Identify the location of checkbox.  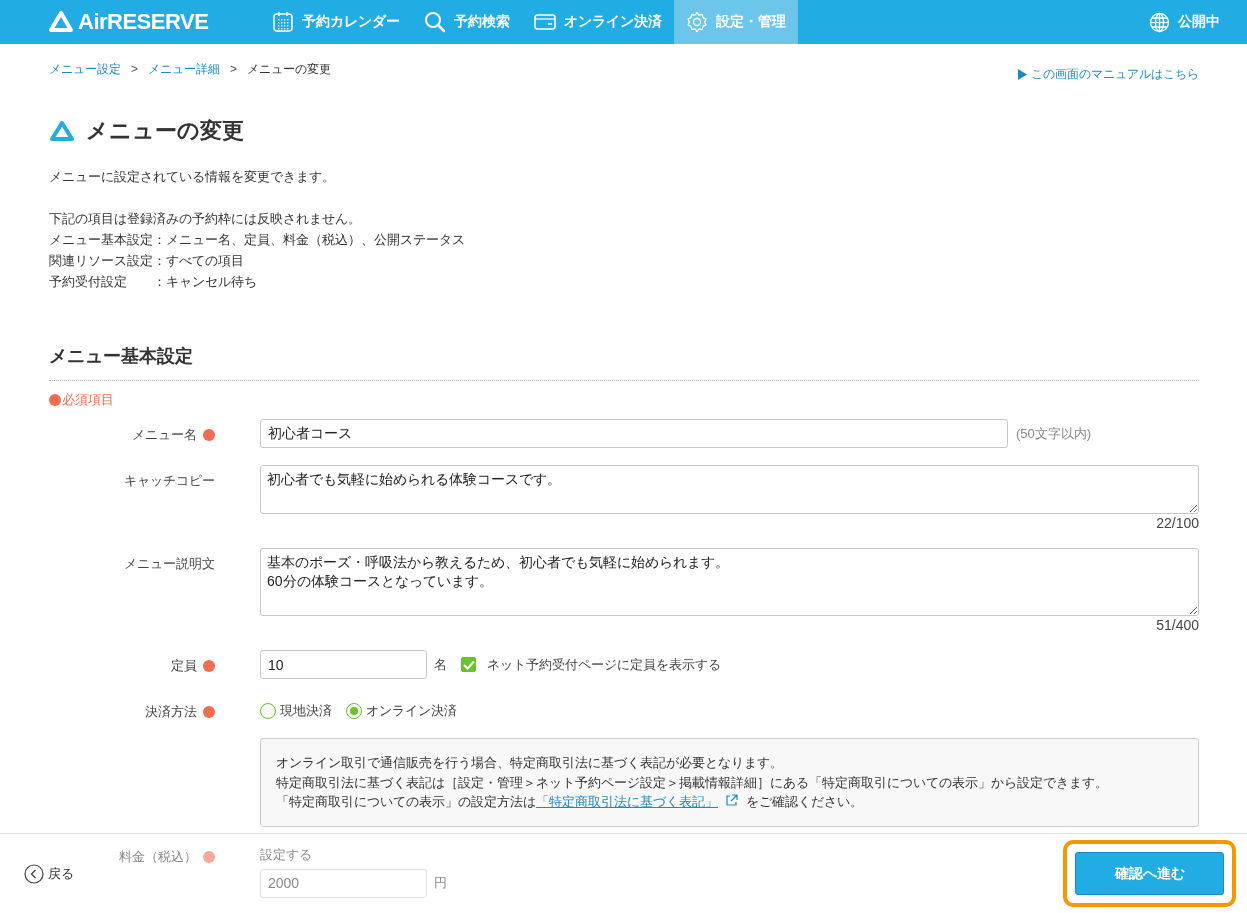
(468, 664).